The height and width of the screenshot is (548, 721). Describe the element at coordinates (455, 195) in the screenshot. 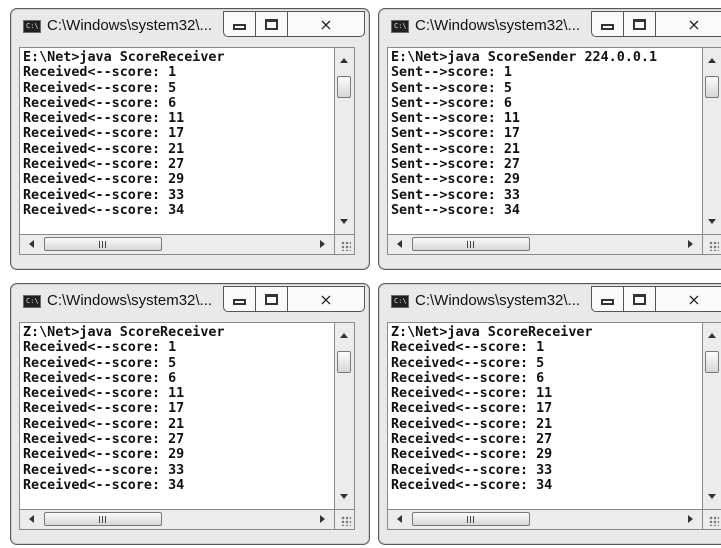

I see `console-line: Sent-->score: 33` at that location.